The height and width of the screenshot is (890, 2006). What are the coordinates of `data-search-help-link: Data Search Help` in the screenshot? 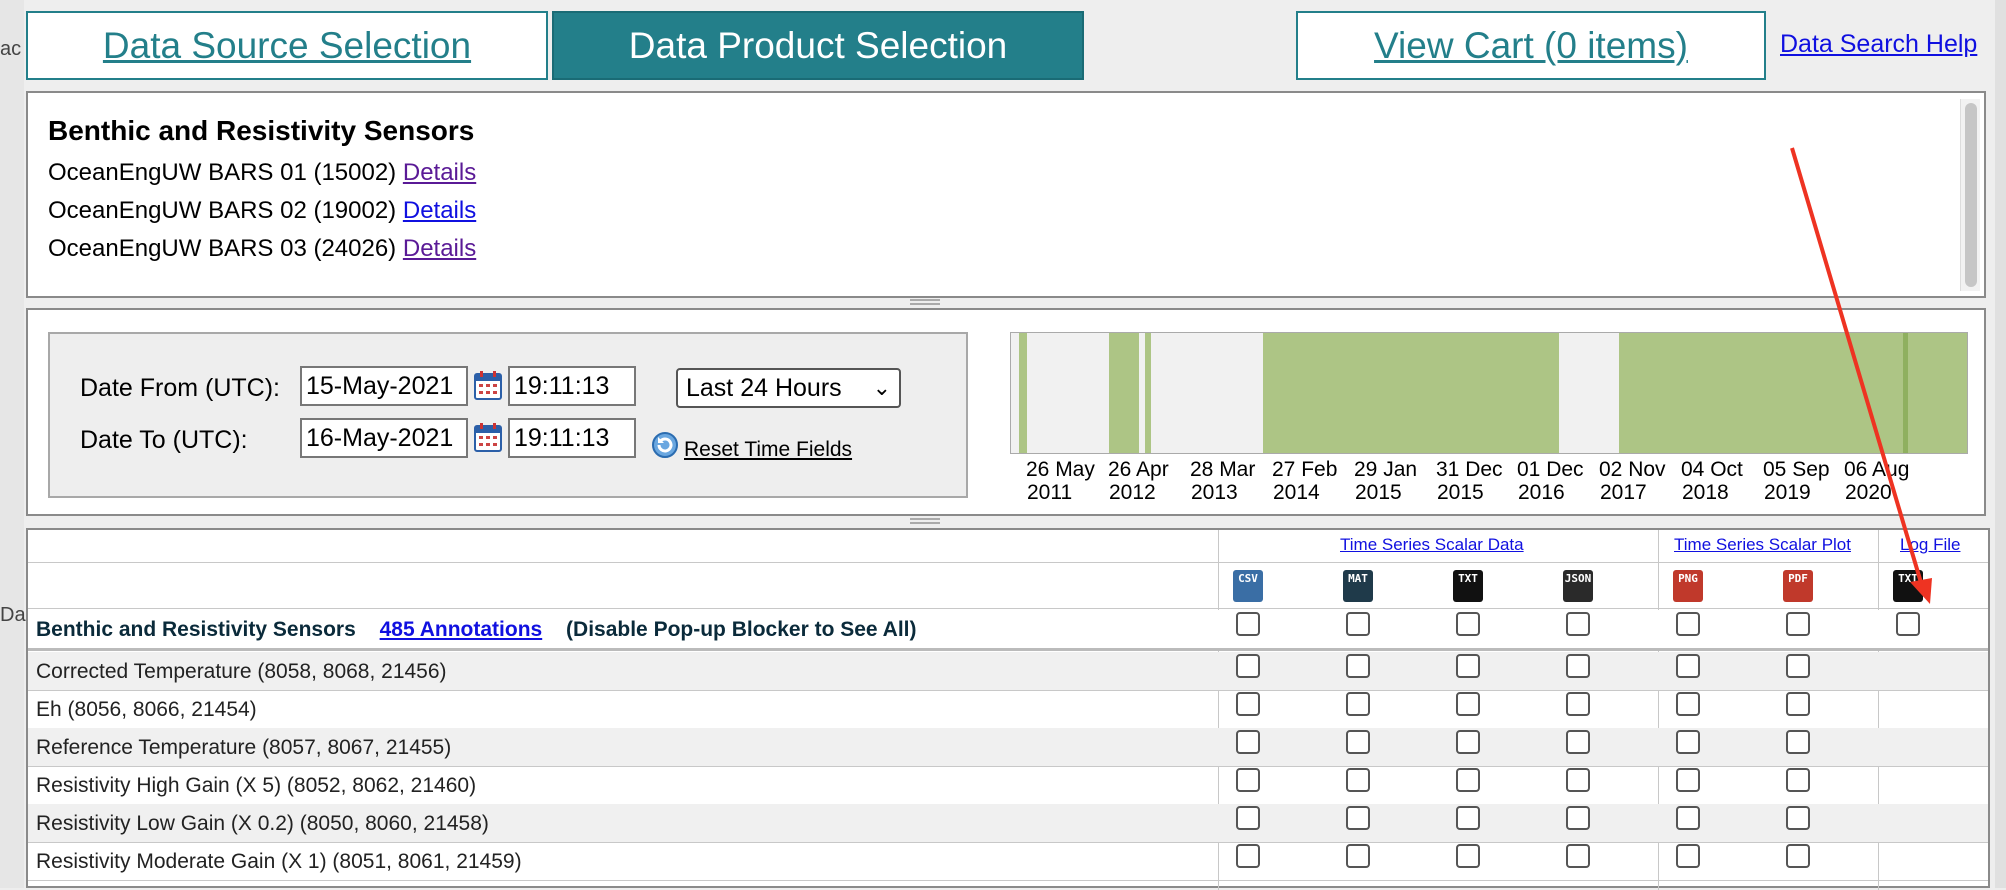 It's located at (1878, 44).